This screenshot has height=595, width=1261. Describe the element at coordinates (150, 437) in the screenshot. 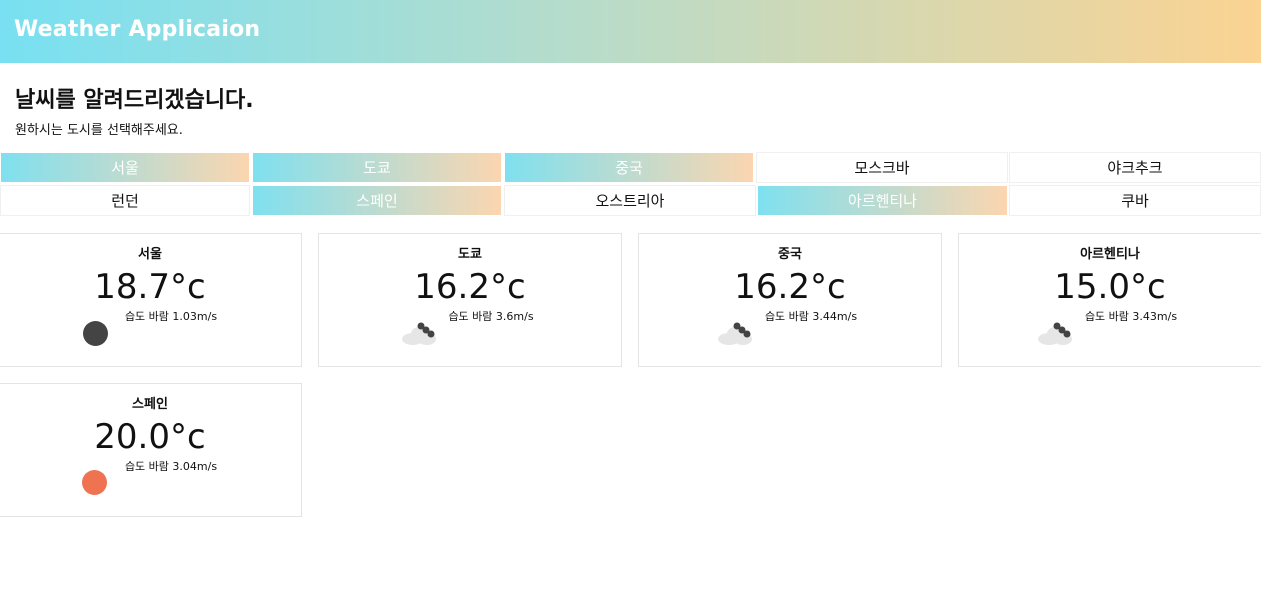

I see `card-temperature: 20.0°c` at that location.